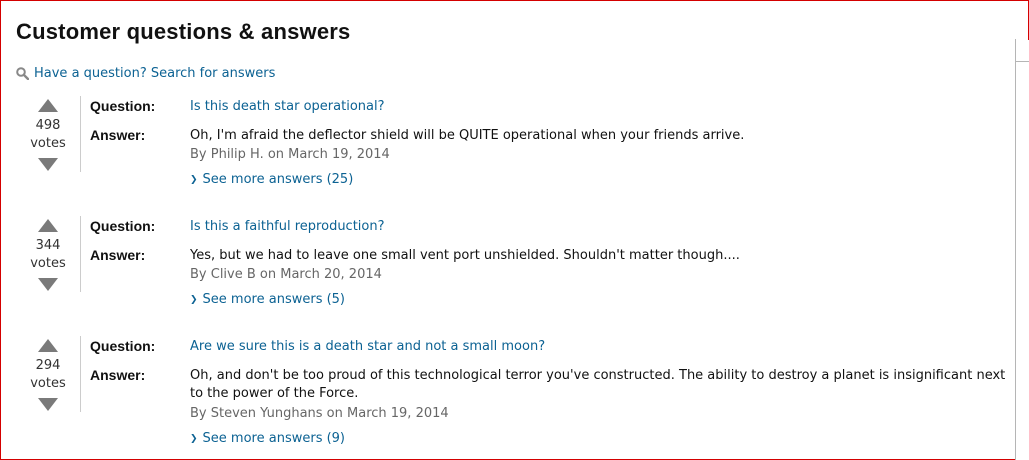 This screenshot has width=1029, height=460. Describe the element at coordinates (22, 73) in the screenshot. I see `search-icon` at that location.